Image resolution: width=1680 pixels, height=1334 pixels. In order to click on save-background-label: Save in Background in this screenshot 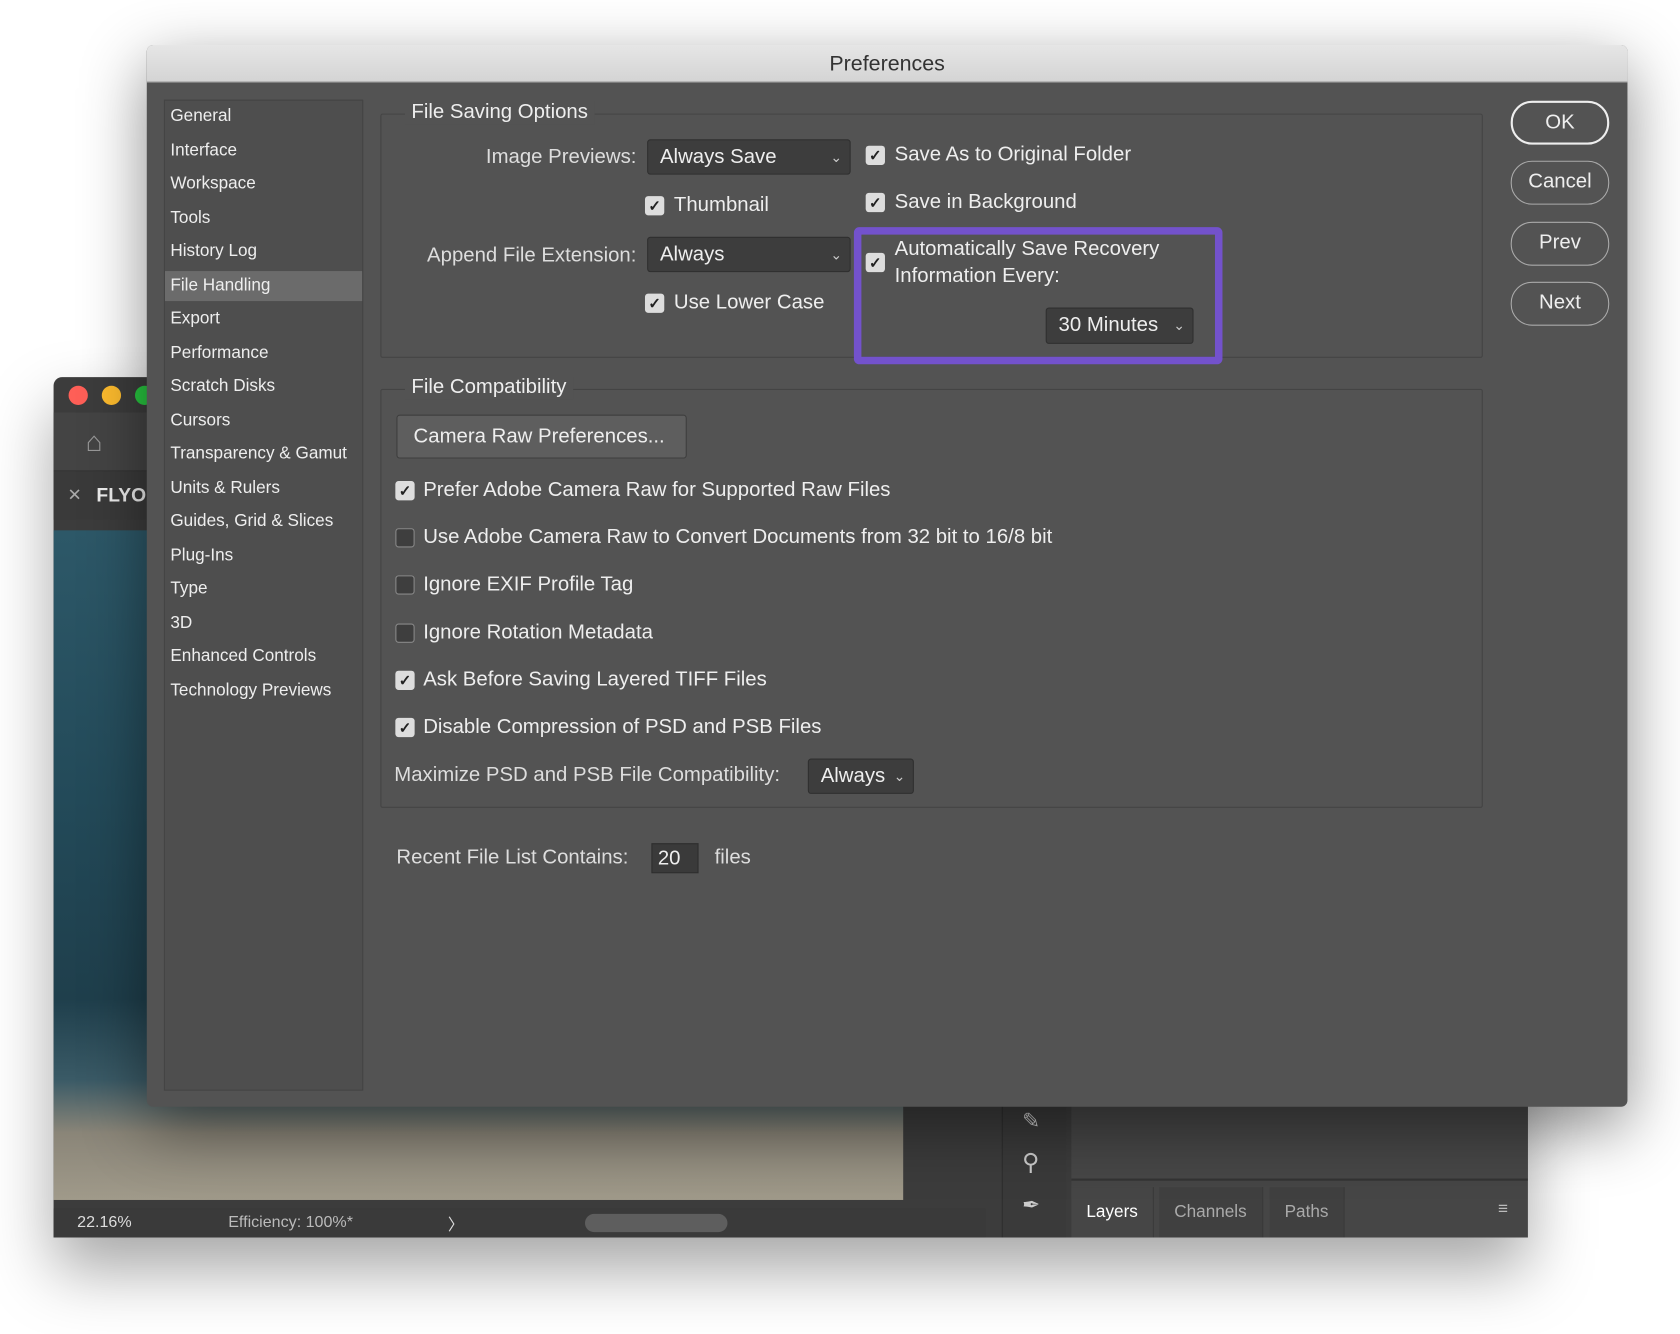, I will do `click(985, 202)`.